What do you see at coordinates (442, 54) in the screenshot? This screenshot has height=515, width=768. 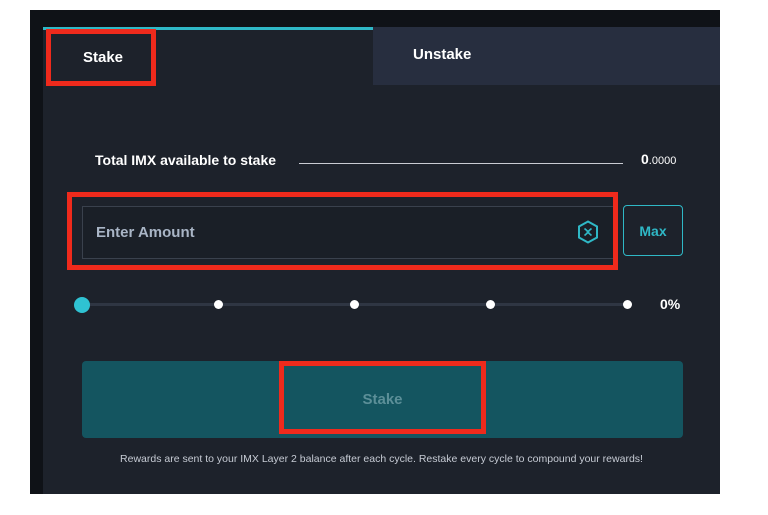 I see `tab-unstake-label: Unstake` at bounding box center [442, 54].